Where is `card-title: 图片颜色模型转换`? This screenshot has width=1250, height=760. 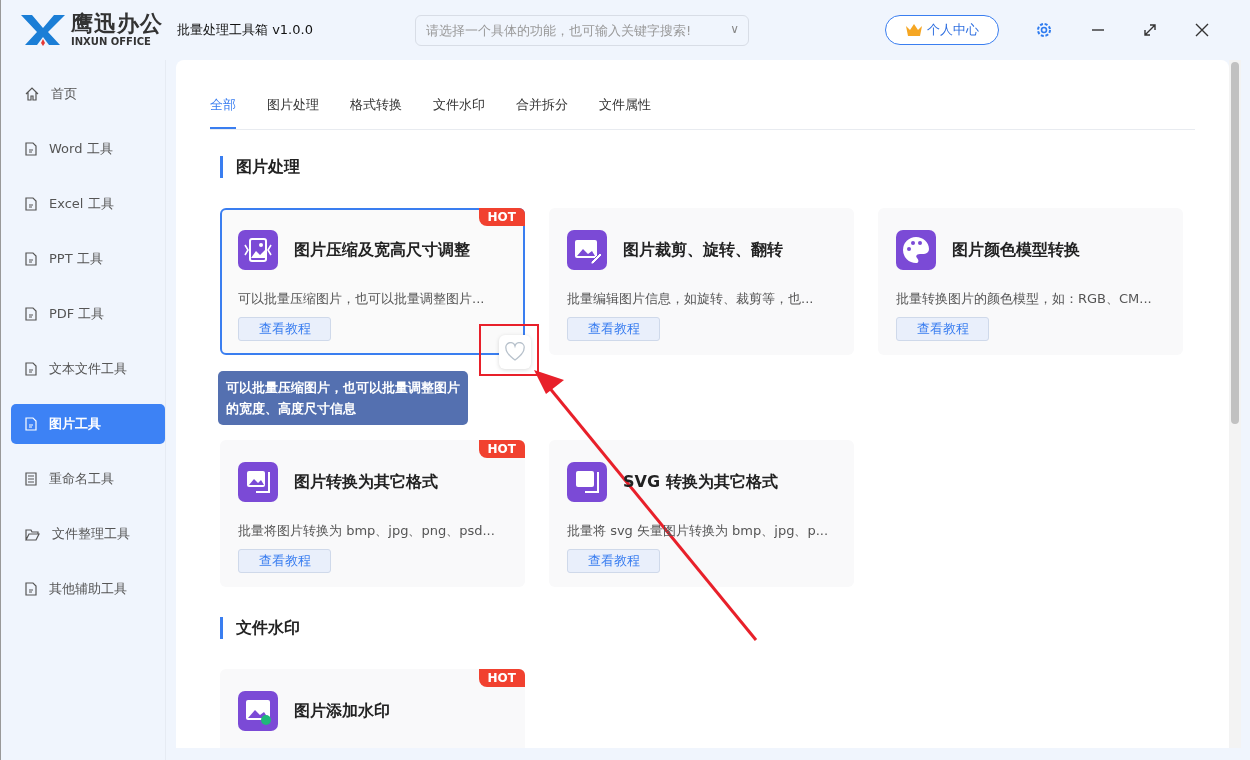
card-title: 图片颜色模型转换 is located at coordinates (1016, 250).